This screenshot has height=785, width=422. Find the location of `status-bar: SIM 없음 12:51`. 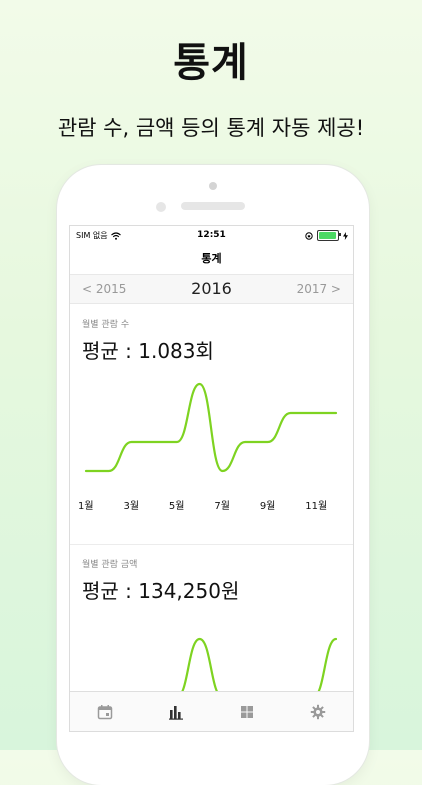

status-bar: SIM 없음 12:51 is located at coordinates (211, 235).